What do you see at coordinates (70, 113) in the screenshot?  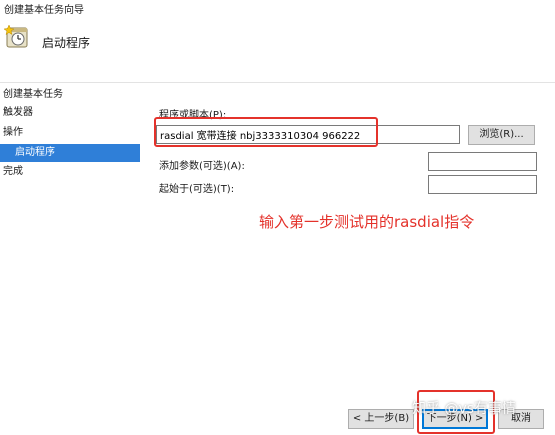 I see `nav-item-trigger: 触发器` at bounding box center [70, 113].